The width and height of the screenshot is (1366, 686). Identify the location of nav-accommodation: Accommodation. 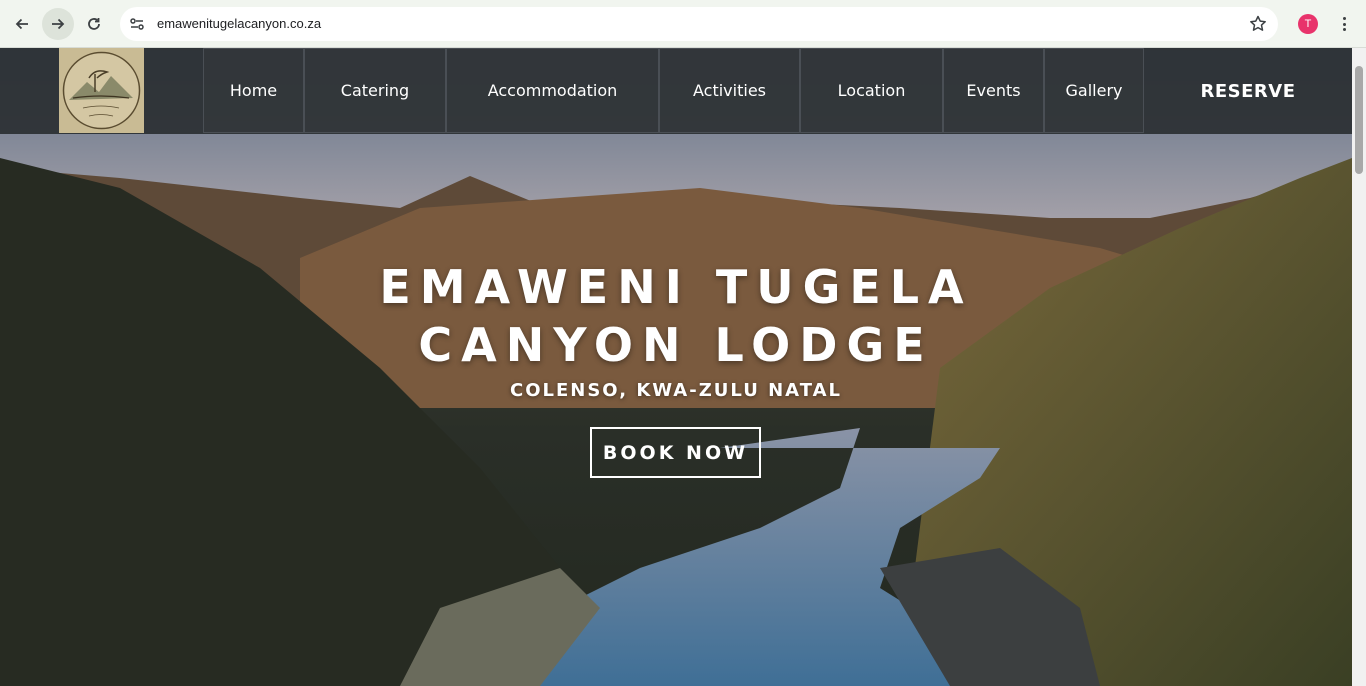
(552, 90).